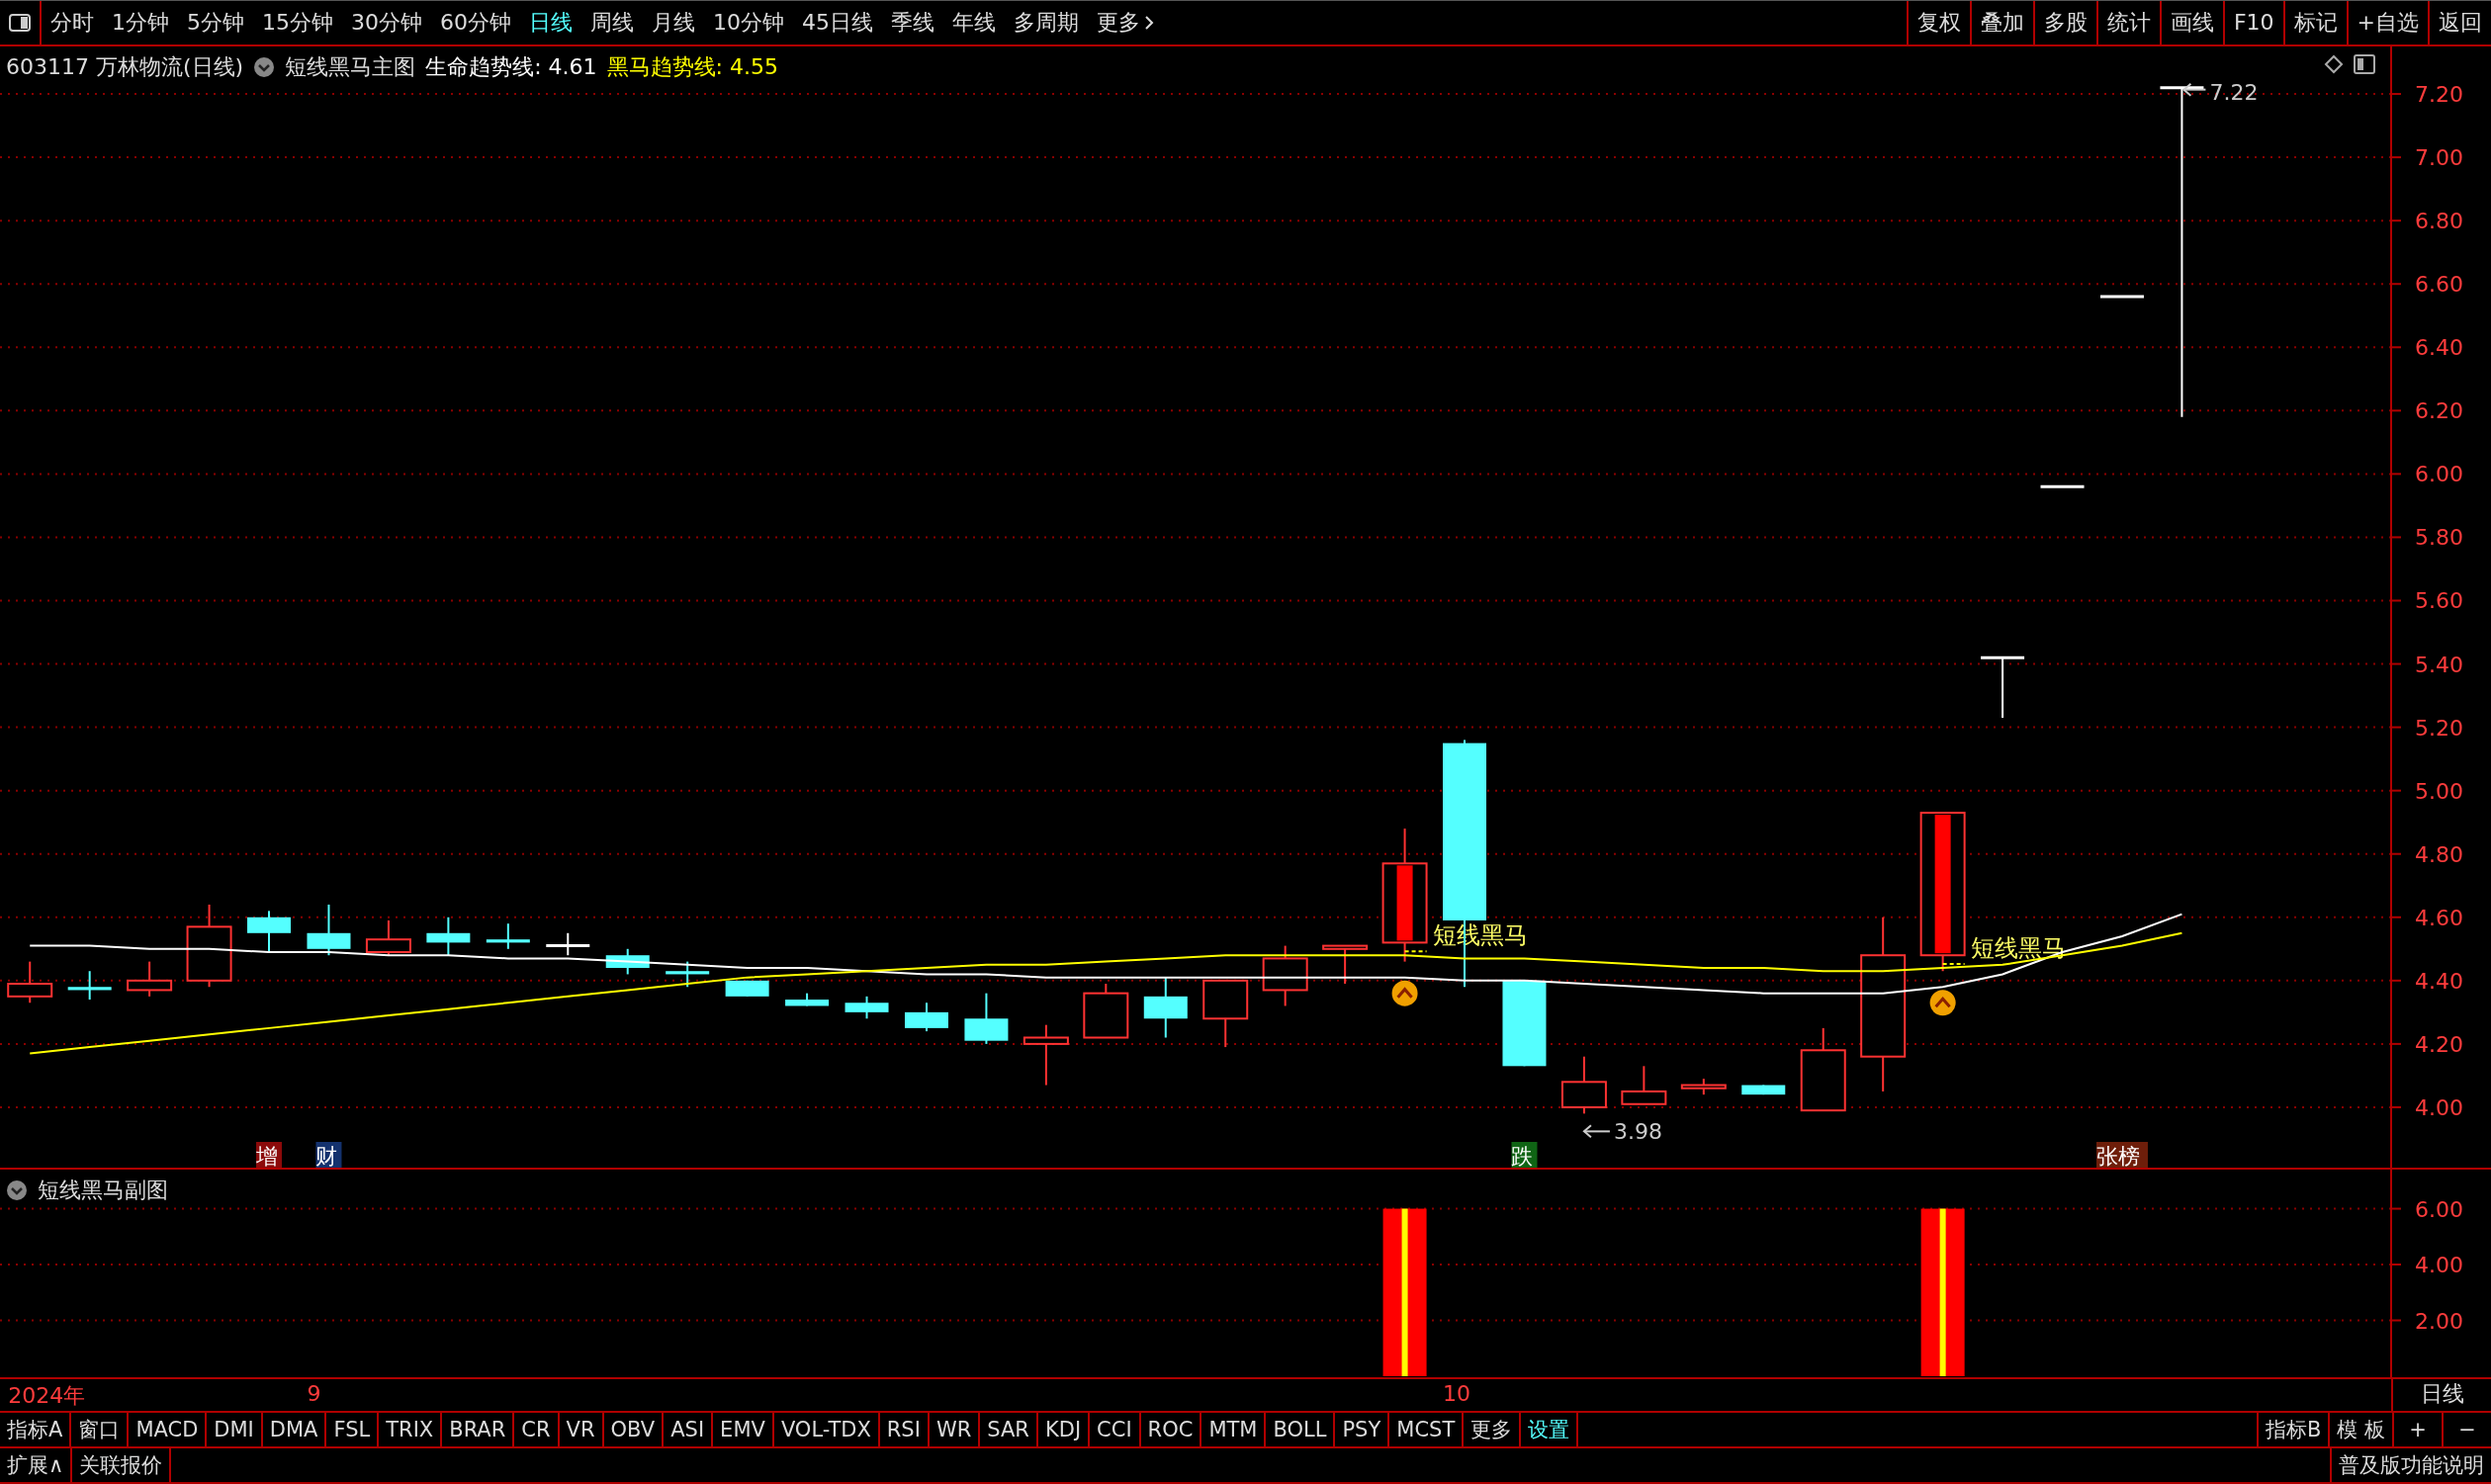 This screenshot has height=1484, width=2491. Describe the element at coordinates (612, 22) in the screenshot. I see `period-tab: 周线` at that location.